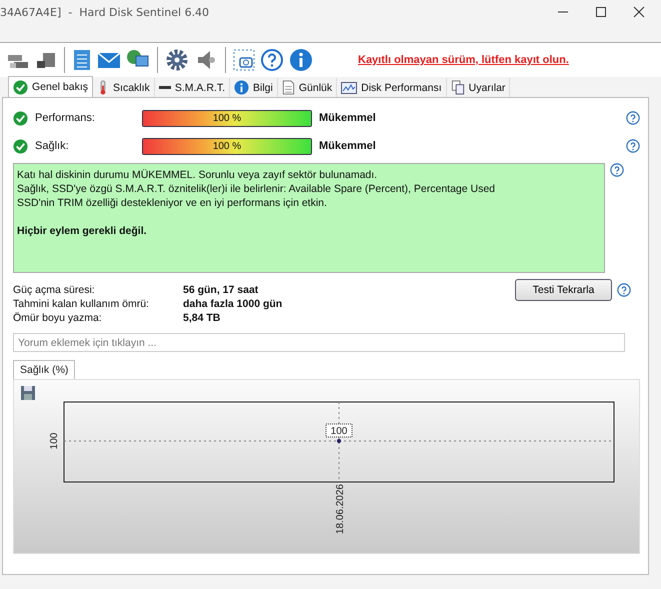  What do you see at coordinates (197, 175) in the screenshot?
I see `status-text: Katı hal diskinin durumu MÜKEMMEL. Sorunlu veya zayıf sektör bulunamadı.` at bounding box center [197, 175].